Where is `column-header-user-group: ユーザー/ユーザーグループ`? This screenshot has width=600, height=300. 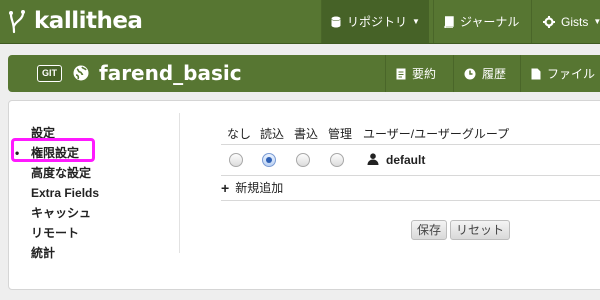 column-header-user-group: ユーザー/ユーザーグループ is located at coordinates (436, 134).